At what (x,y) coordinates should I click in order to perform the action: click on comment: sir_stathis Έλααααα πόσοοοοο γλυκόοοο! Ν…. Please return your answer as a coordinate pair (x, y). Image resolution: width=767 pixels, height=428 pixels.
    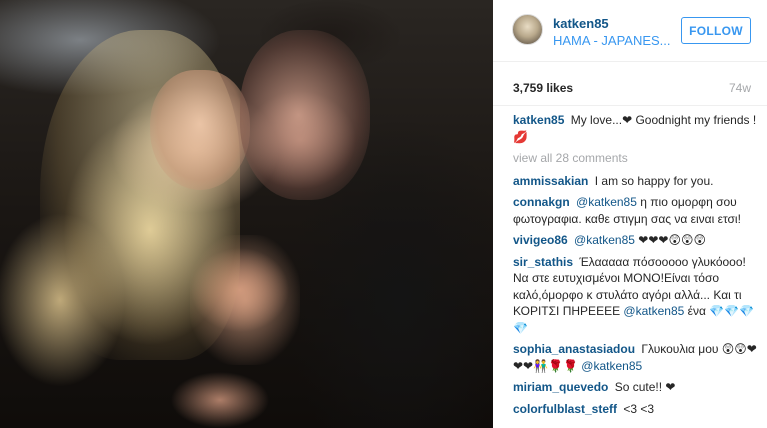
    Looking at the image, I should click on (635, 295).